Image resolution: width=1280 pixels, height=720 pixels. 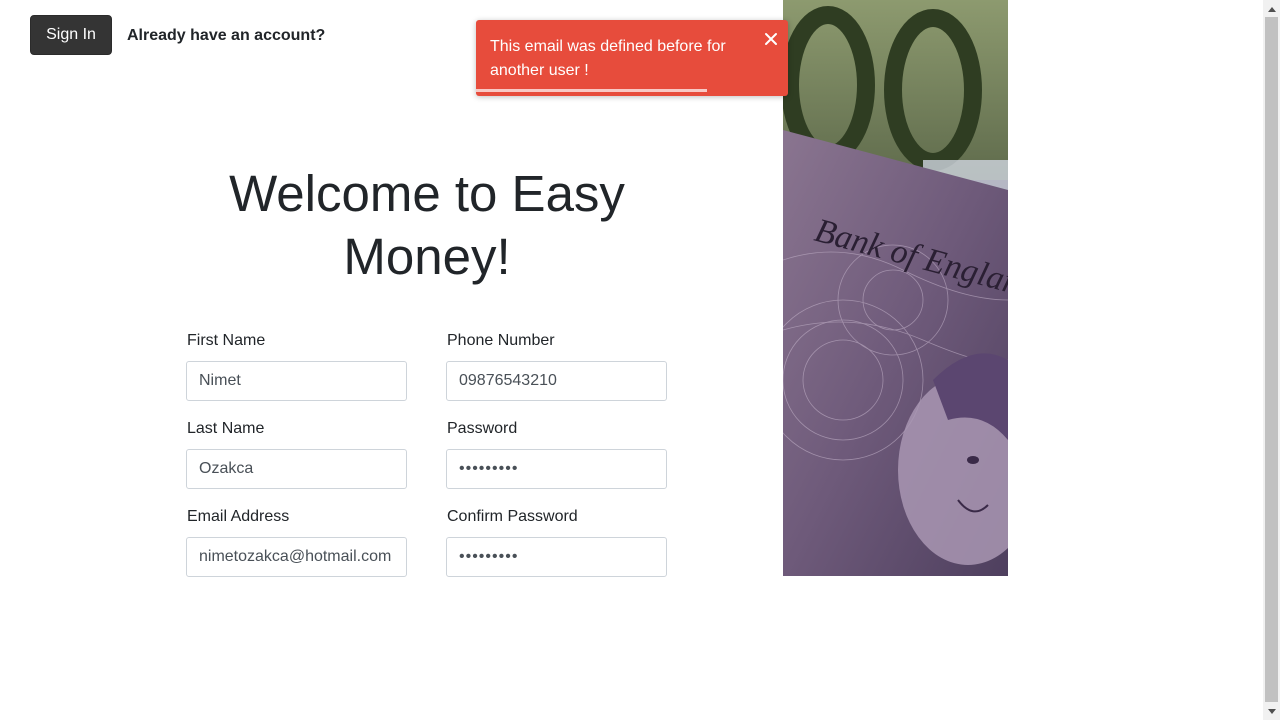 I want to click on scroll-down-arrow-icon, so click(x=1271, y=711).